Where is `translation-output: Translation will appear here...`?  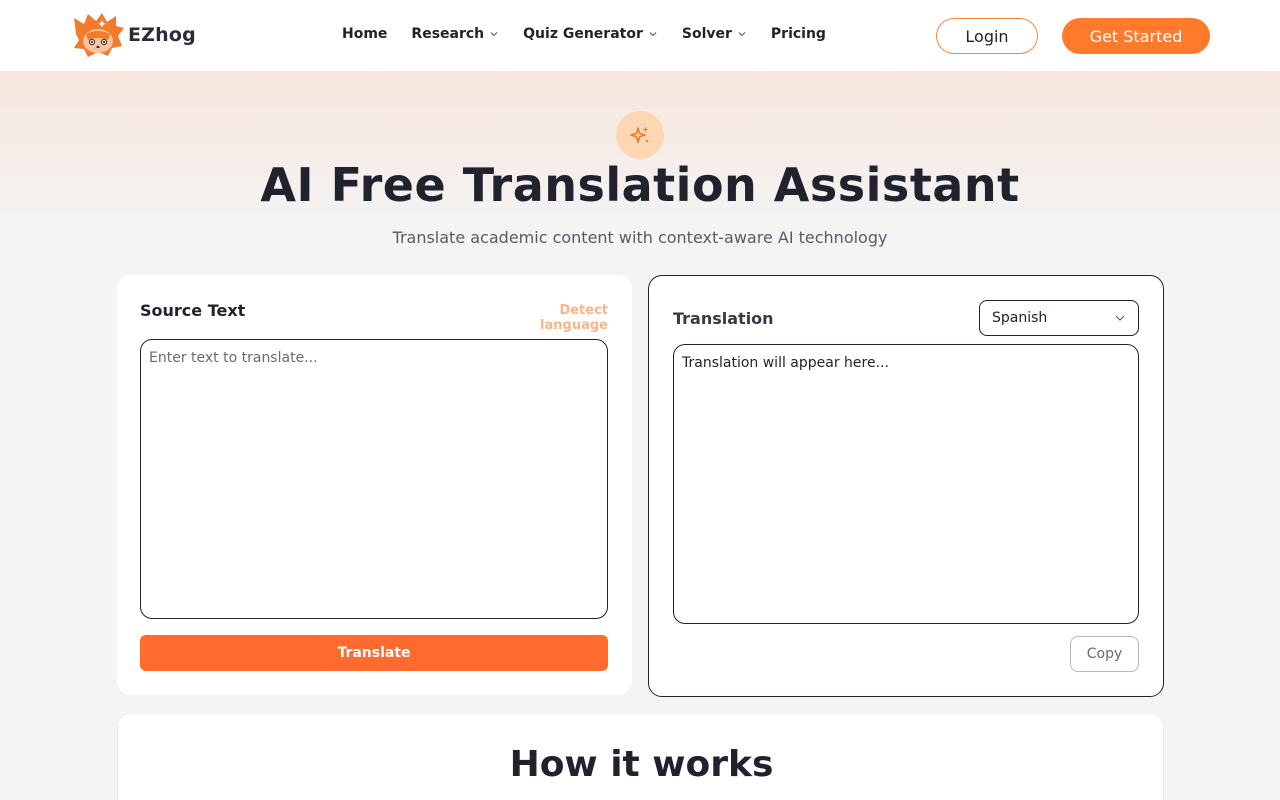
translation-output: Translation will appear here... is located at coordinates (906, 484).